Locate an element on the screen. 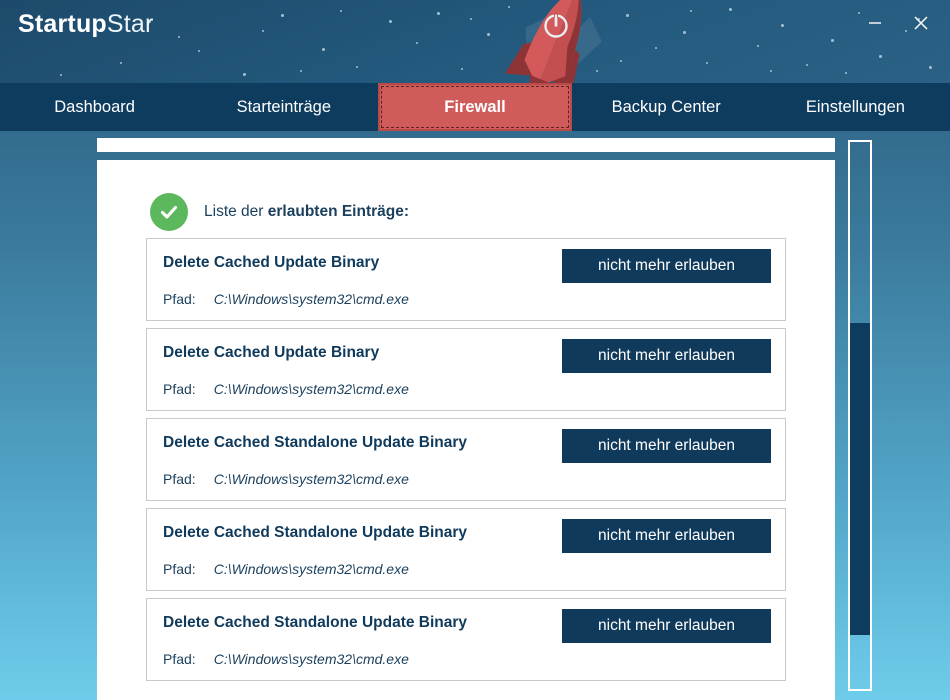  title-bar: StartupStar is located at coordinates (475, 41).